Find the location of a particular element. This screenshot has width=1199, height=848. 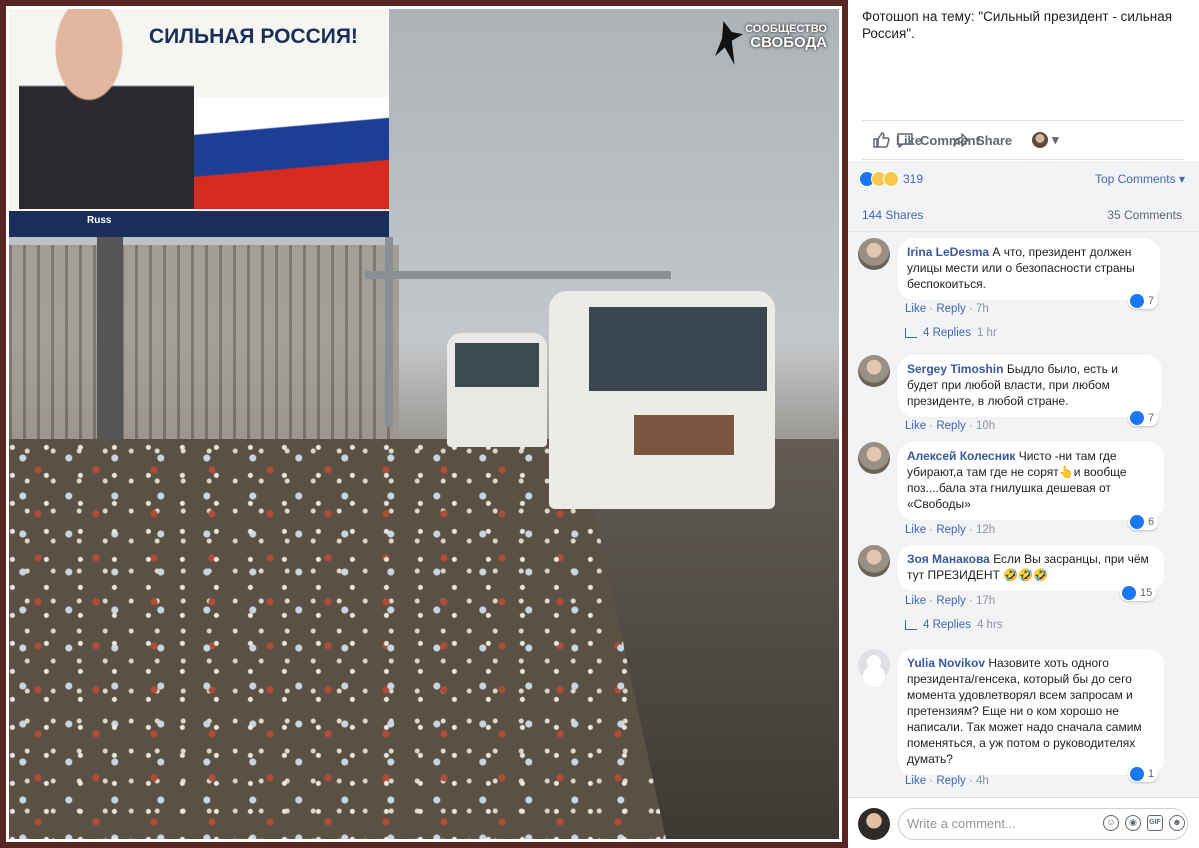

replies-time: 1 hr is located at coordinates (986, 333).